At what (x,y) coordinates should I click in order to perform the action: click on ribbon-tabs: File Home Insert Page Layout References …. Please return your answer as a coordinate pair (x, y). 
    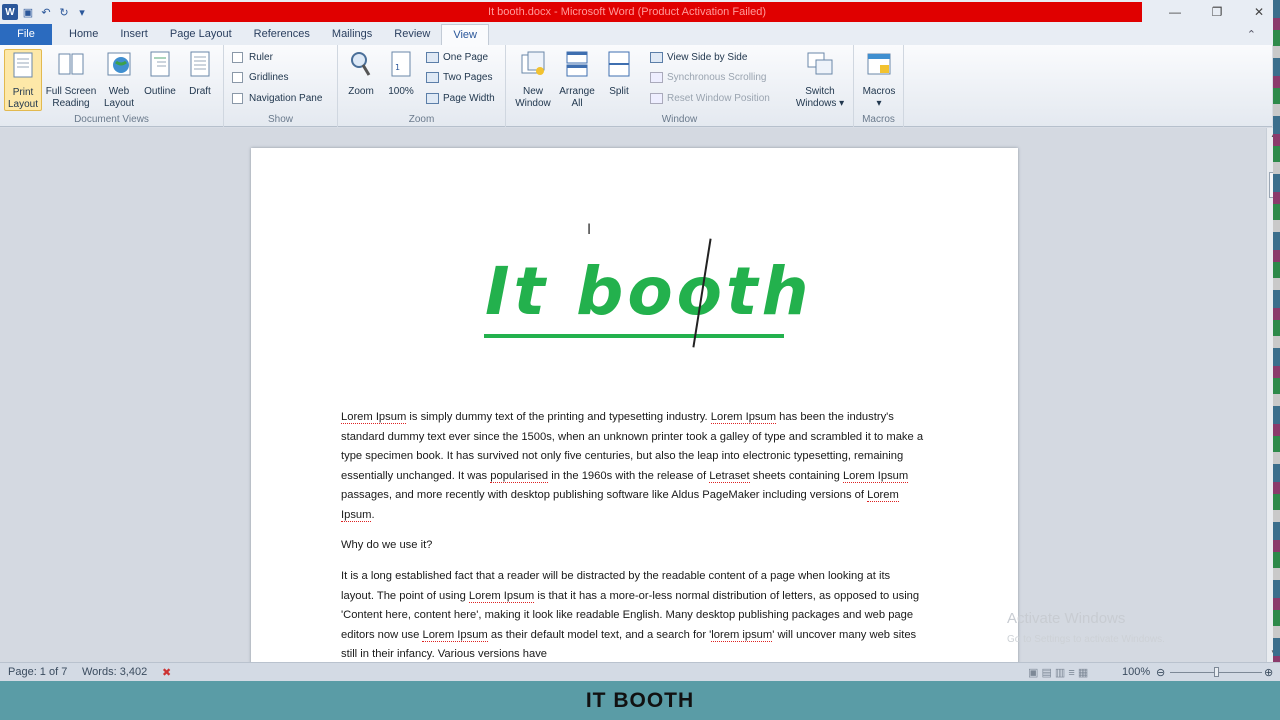
    Looking at the image, I should click on (640, 34).